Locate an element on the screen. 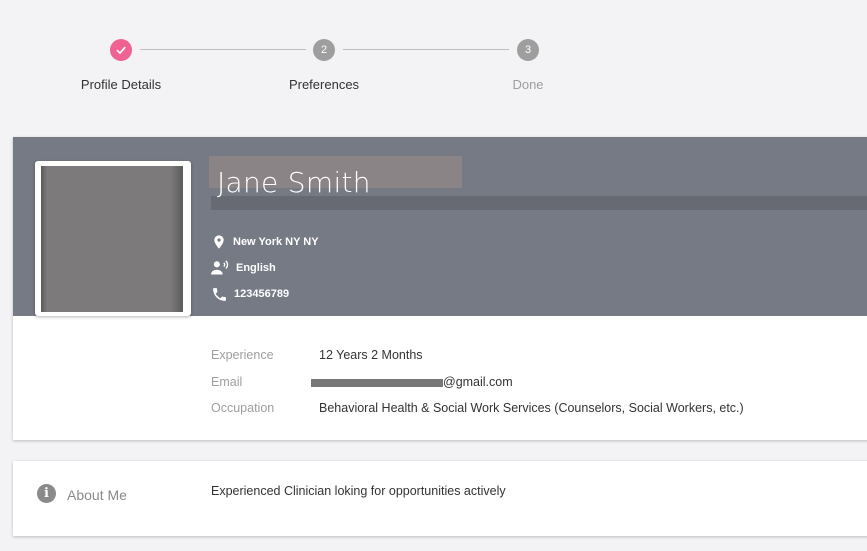 The height and width of the screenshot is (551, 867). step-2-circle: 2 is located at coordinates (324, 50).